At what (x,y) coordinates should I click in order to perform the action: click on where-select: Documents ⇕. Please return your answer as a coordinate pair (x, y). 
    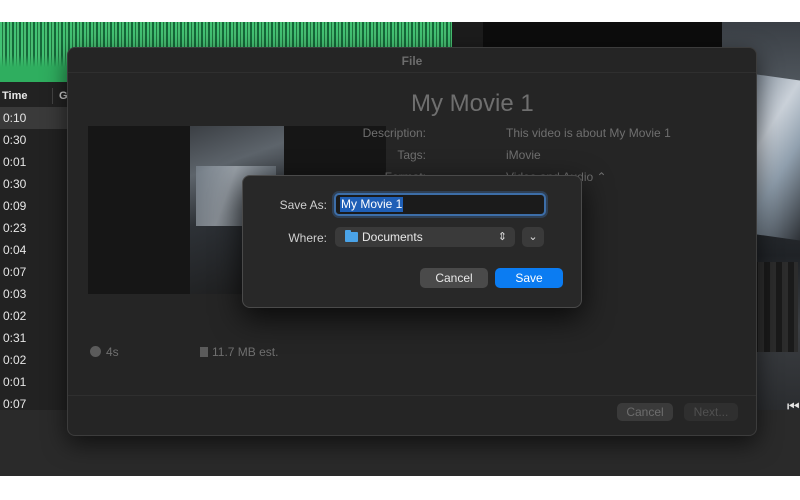
    Looking at the image, I should click on (425, 237).